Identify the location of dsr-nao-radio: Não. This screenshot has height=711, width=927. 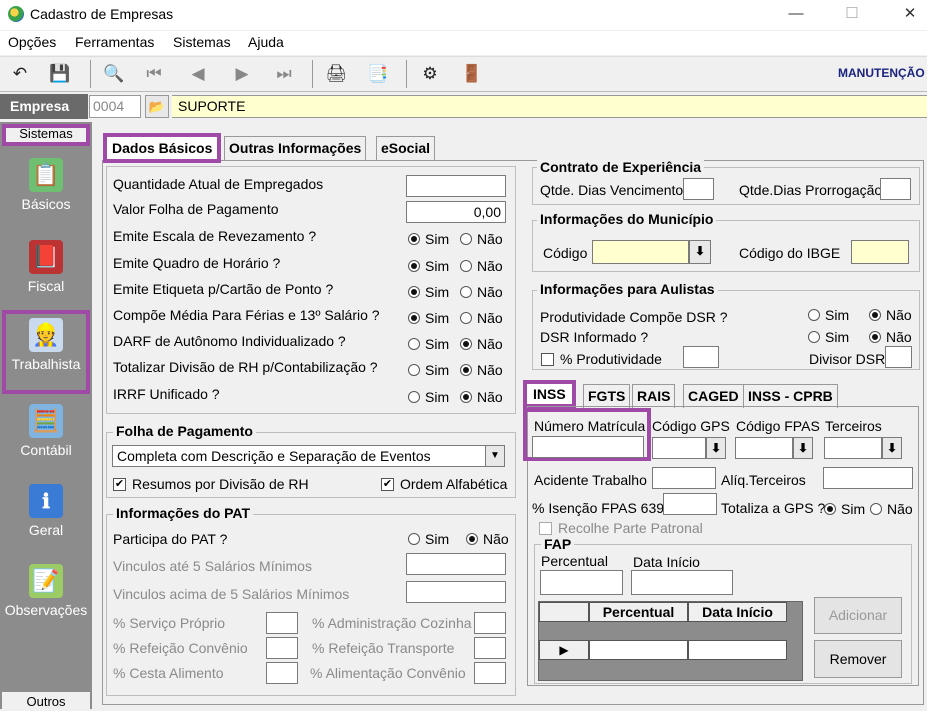
(890, 337).